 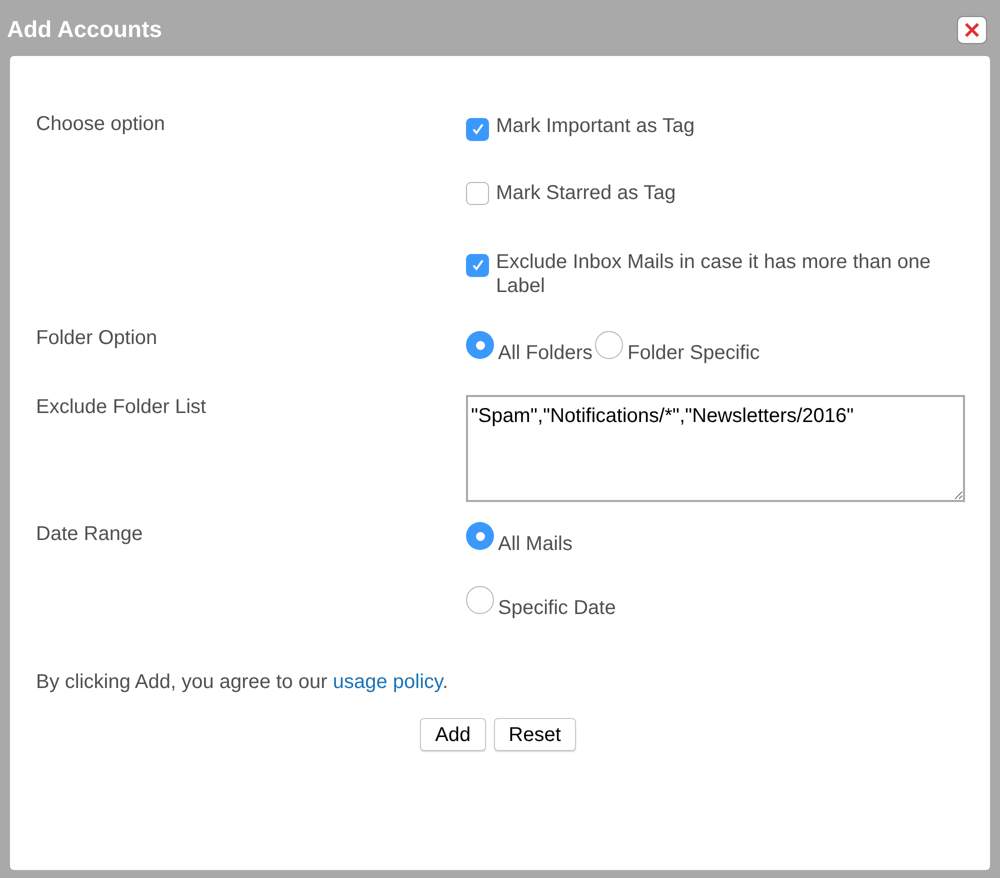 I want to click on field-label: Choose option, so click(x=101, y=124).